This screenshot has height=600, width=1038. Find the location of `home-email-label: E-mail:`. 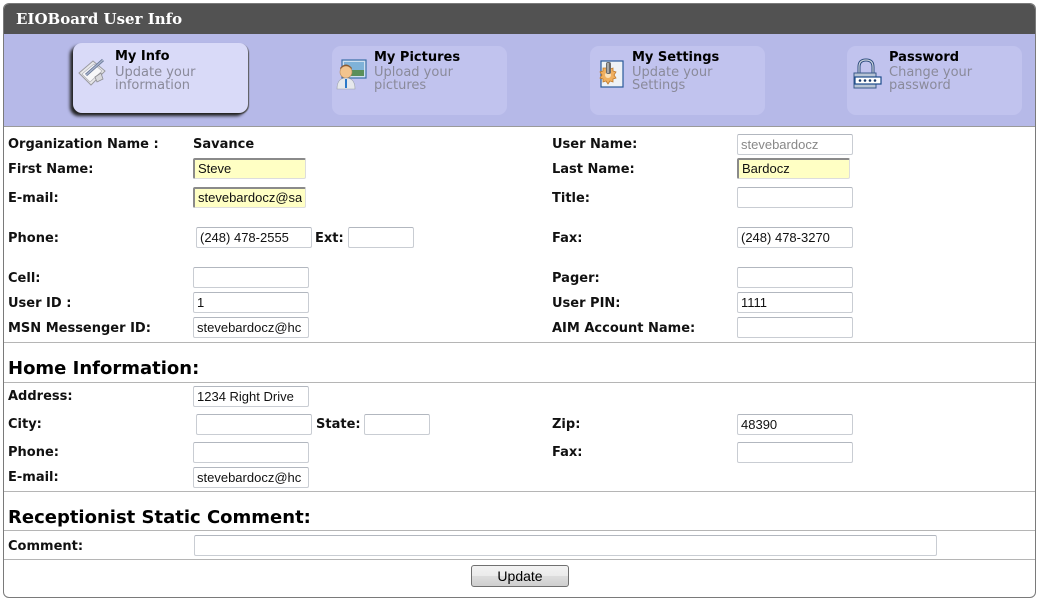

home-email-label: E-mail: is located at coordinates (33, 477).